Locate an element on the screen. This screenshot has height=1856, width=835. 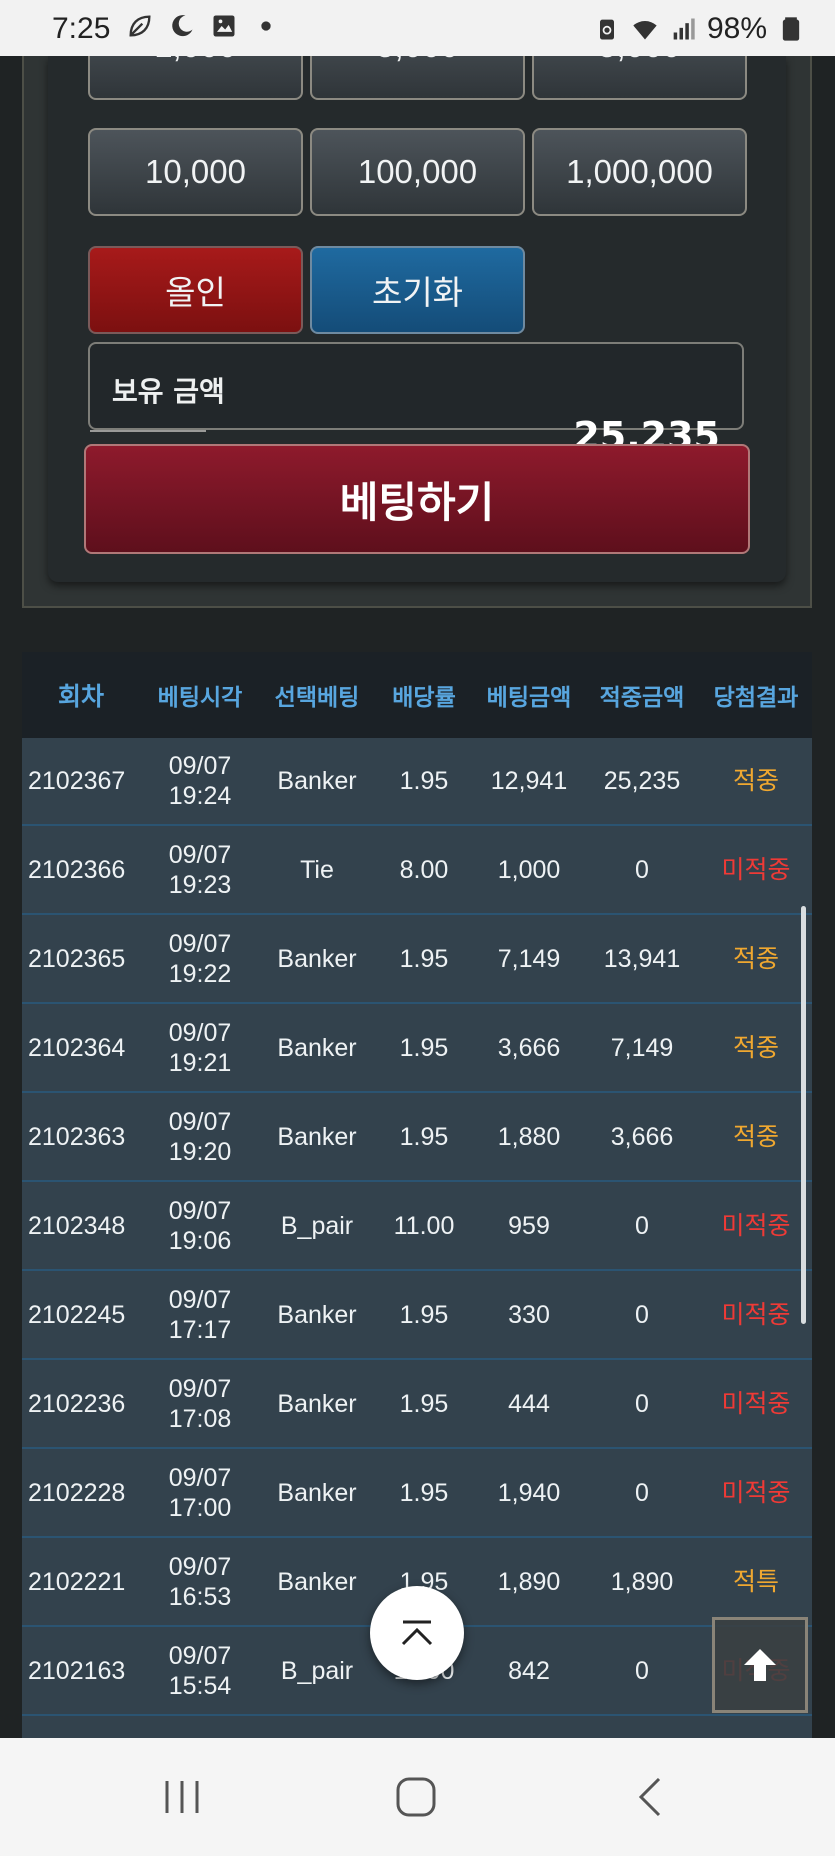
back-icon is located at coordinates (649, 1797).